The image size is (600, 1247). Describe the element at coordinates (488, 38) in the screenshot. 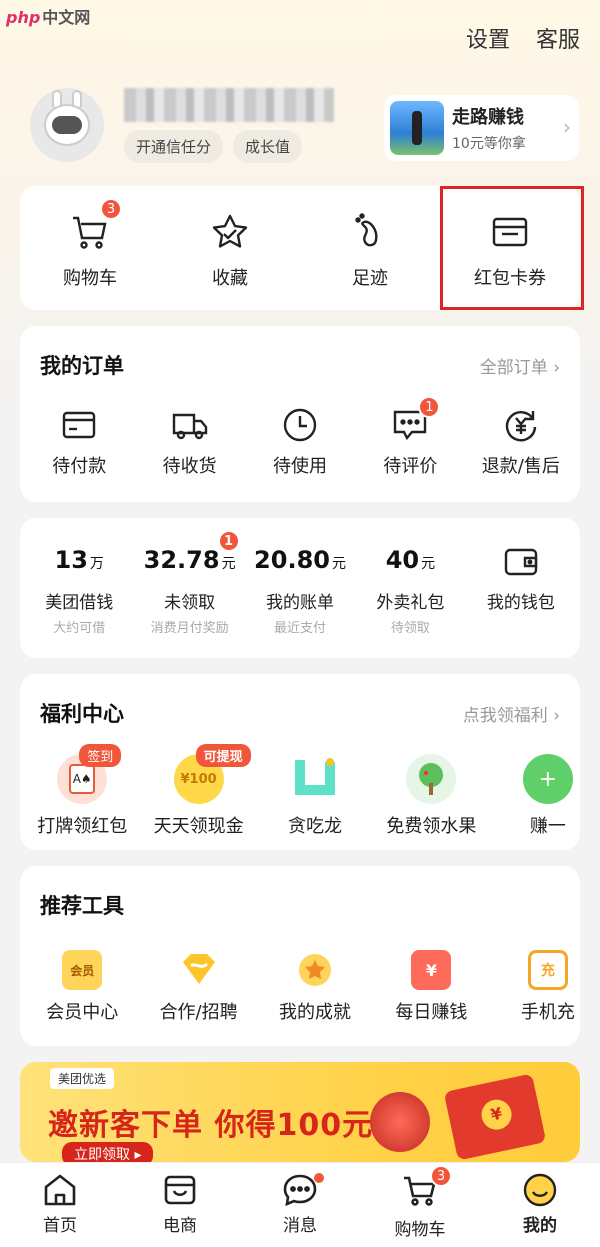

I see `settings-button: 设置` at that location.